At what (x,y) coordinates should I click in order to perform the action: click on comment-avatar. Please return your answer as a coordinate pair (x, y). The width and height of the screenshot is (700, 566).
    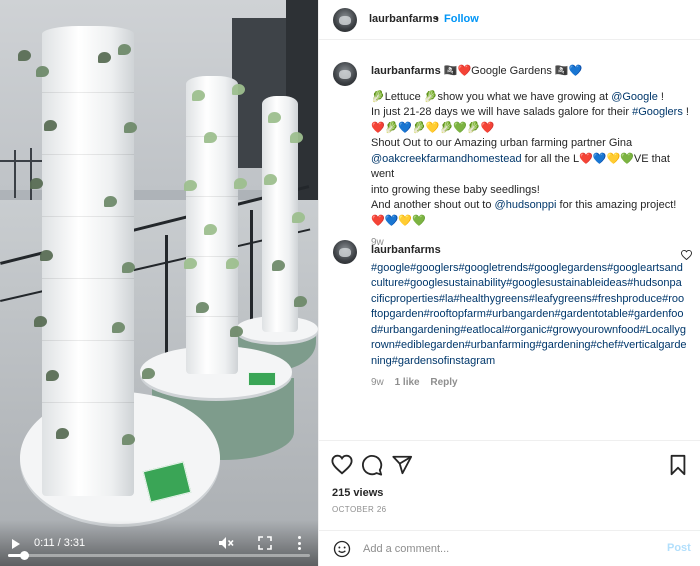
    Looking at the image, I should click on (345, 252).